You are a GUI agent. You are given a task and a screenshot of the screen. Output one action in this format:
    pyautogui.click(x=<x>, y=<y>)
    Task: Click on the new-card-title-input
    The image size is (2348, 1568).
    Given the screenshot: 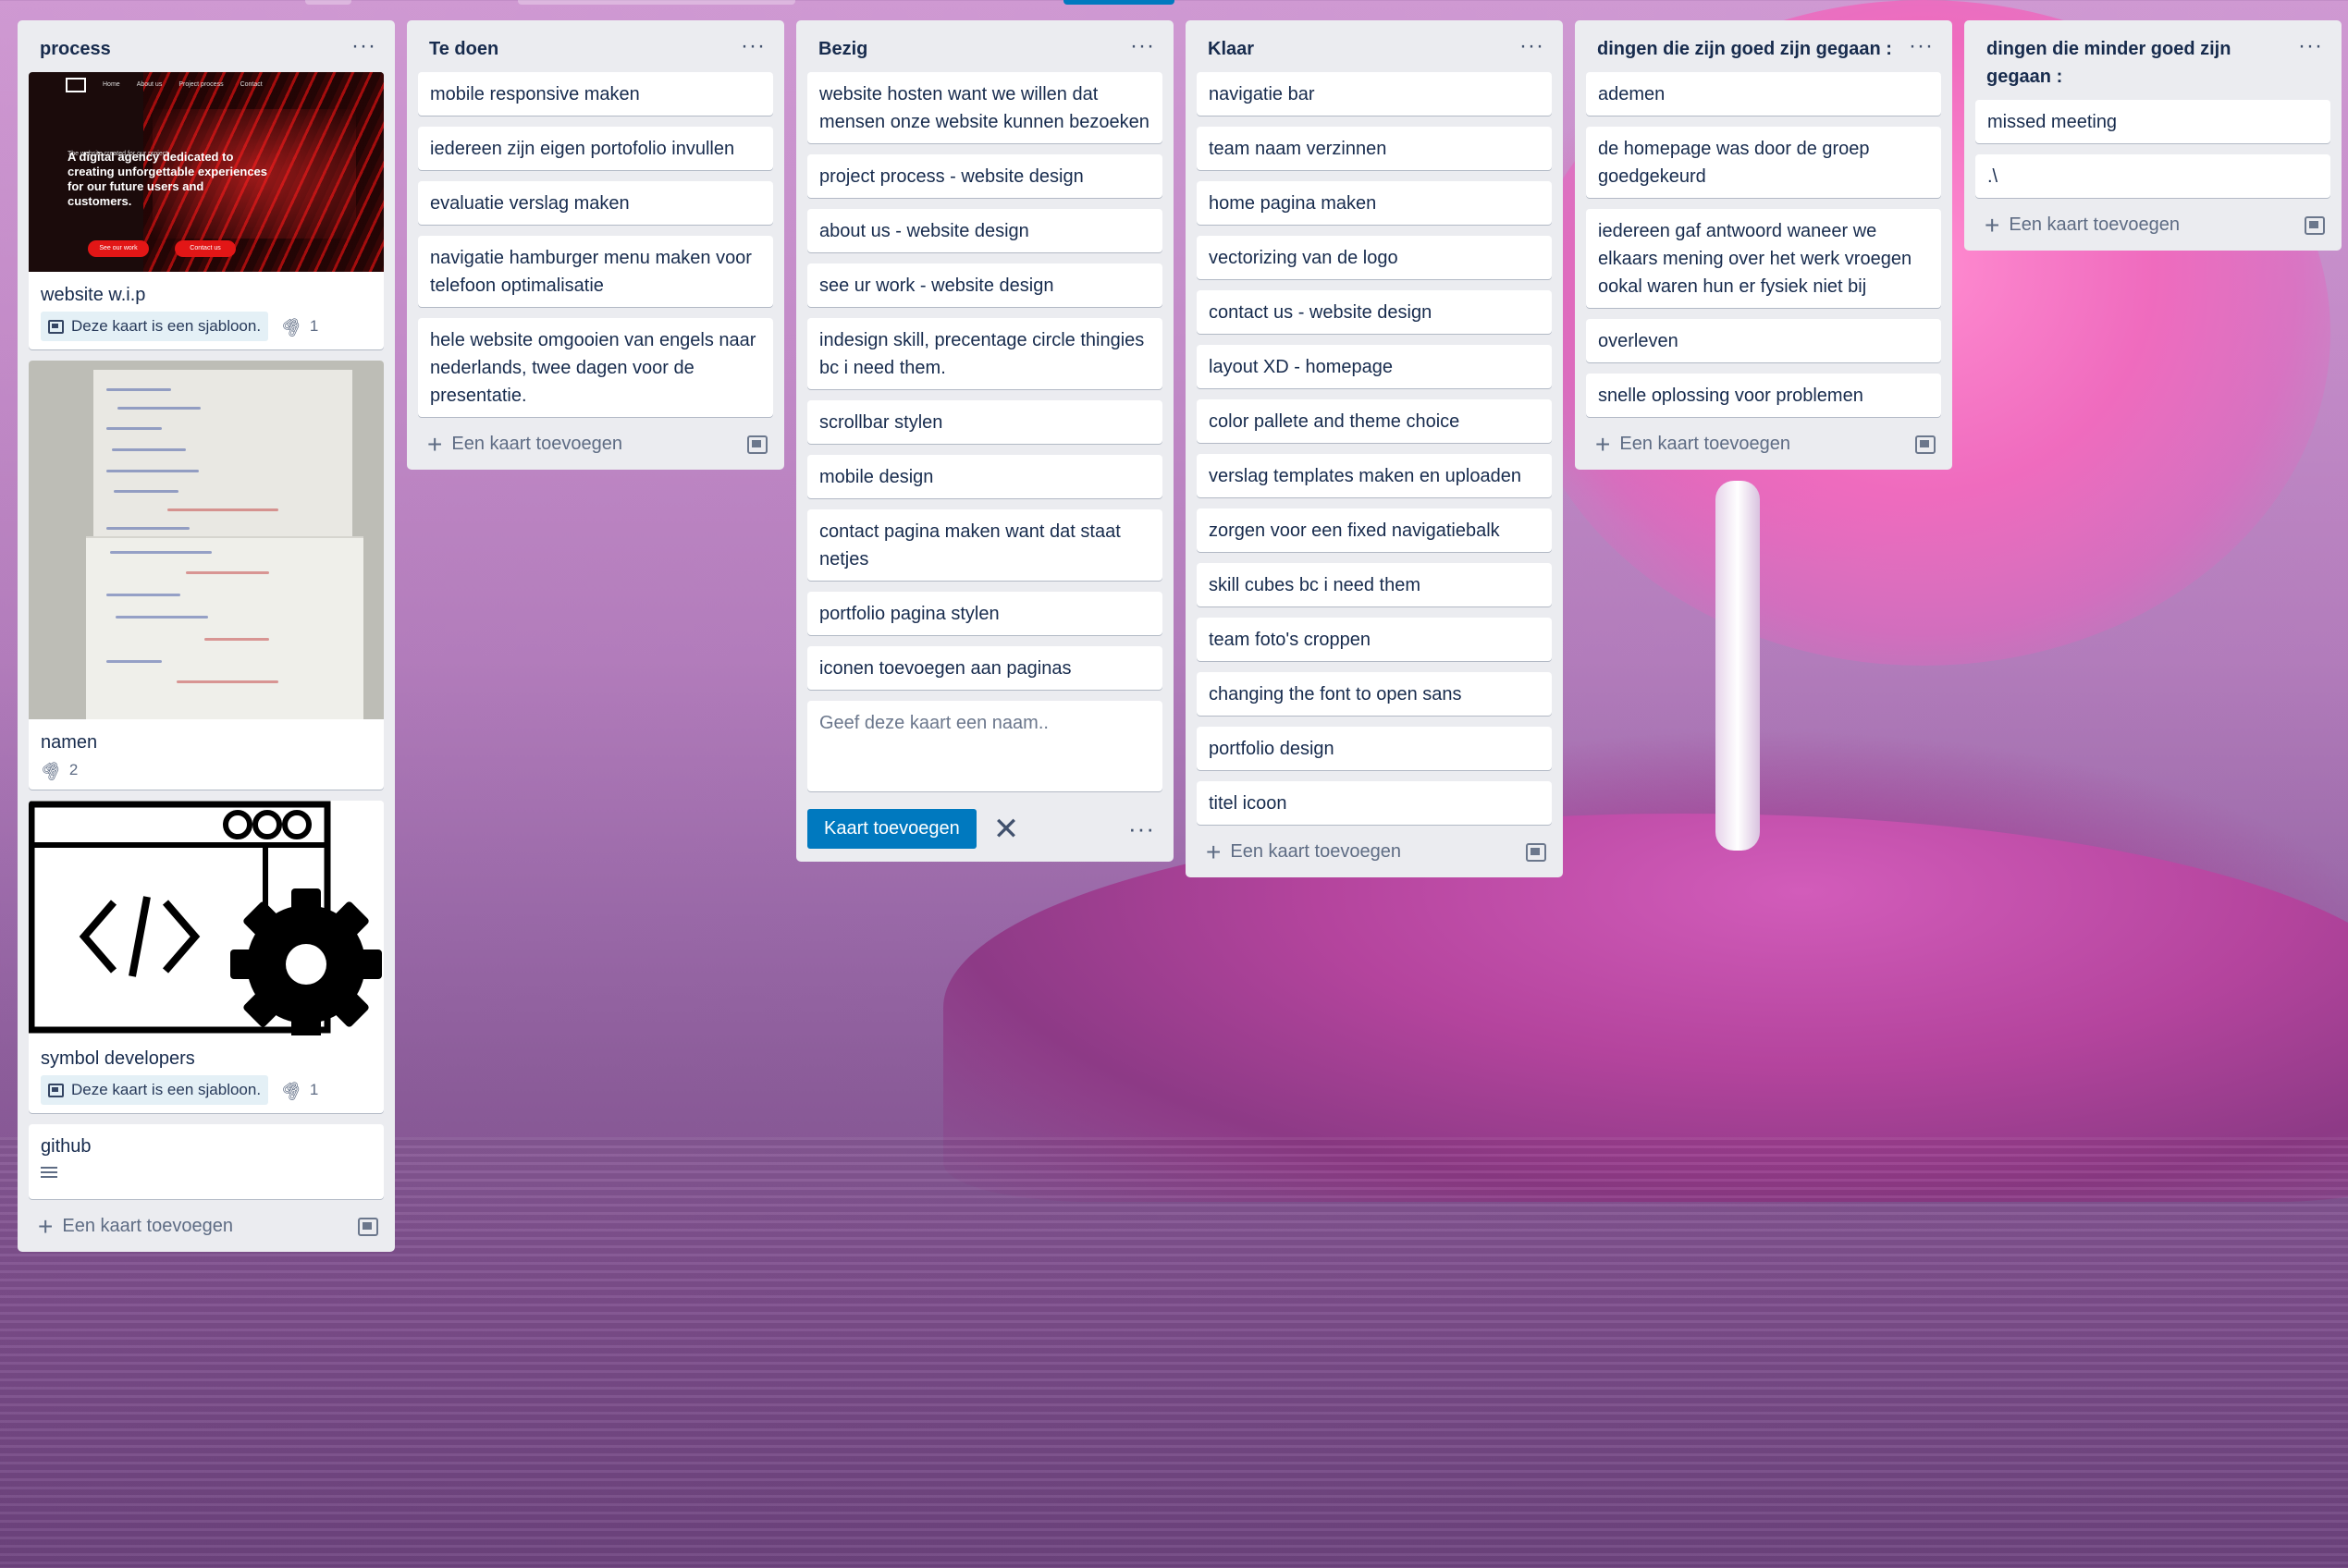 What is the action you would take?
    pyautogui.click(x=984, y=746)
    